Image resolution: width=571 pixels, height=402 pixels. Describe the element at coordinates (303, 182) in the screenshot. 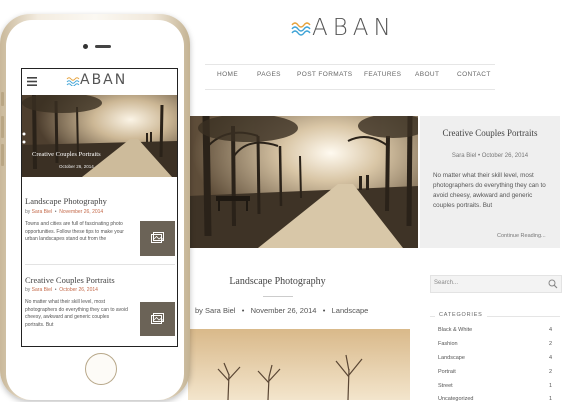

I see `featured-image` at that location.